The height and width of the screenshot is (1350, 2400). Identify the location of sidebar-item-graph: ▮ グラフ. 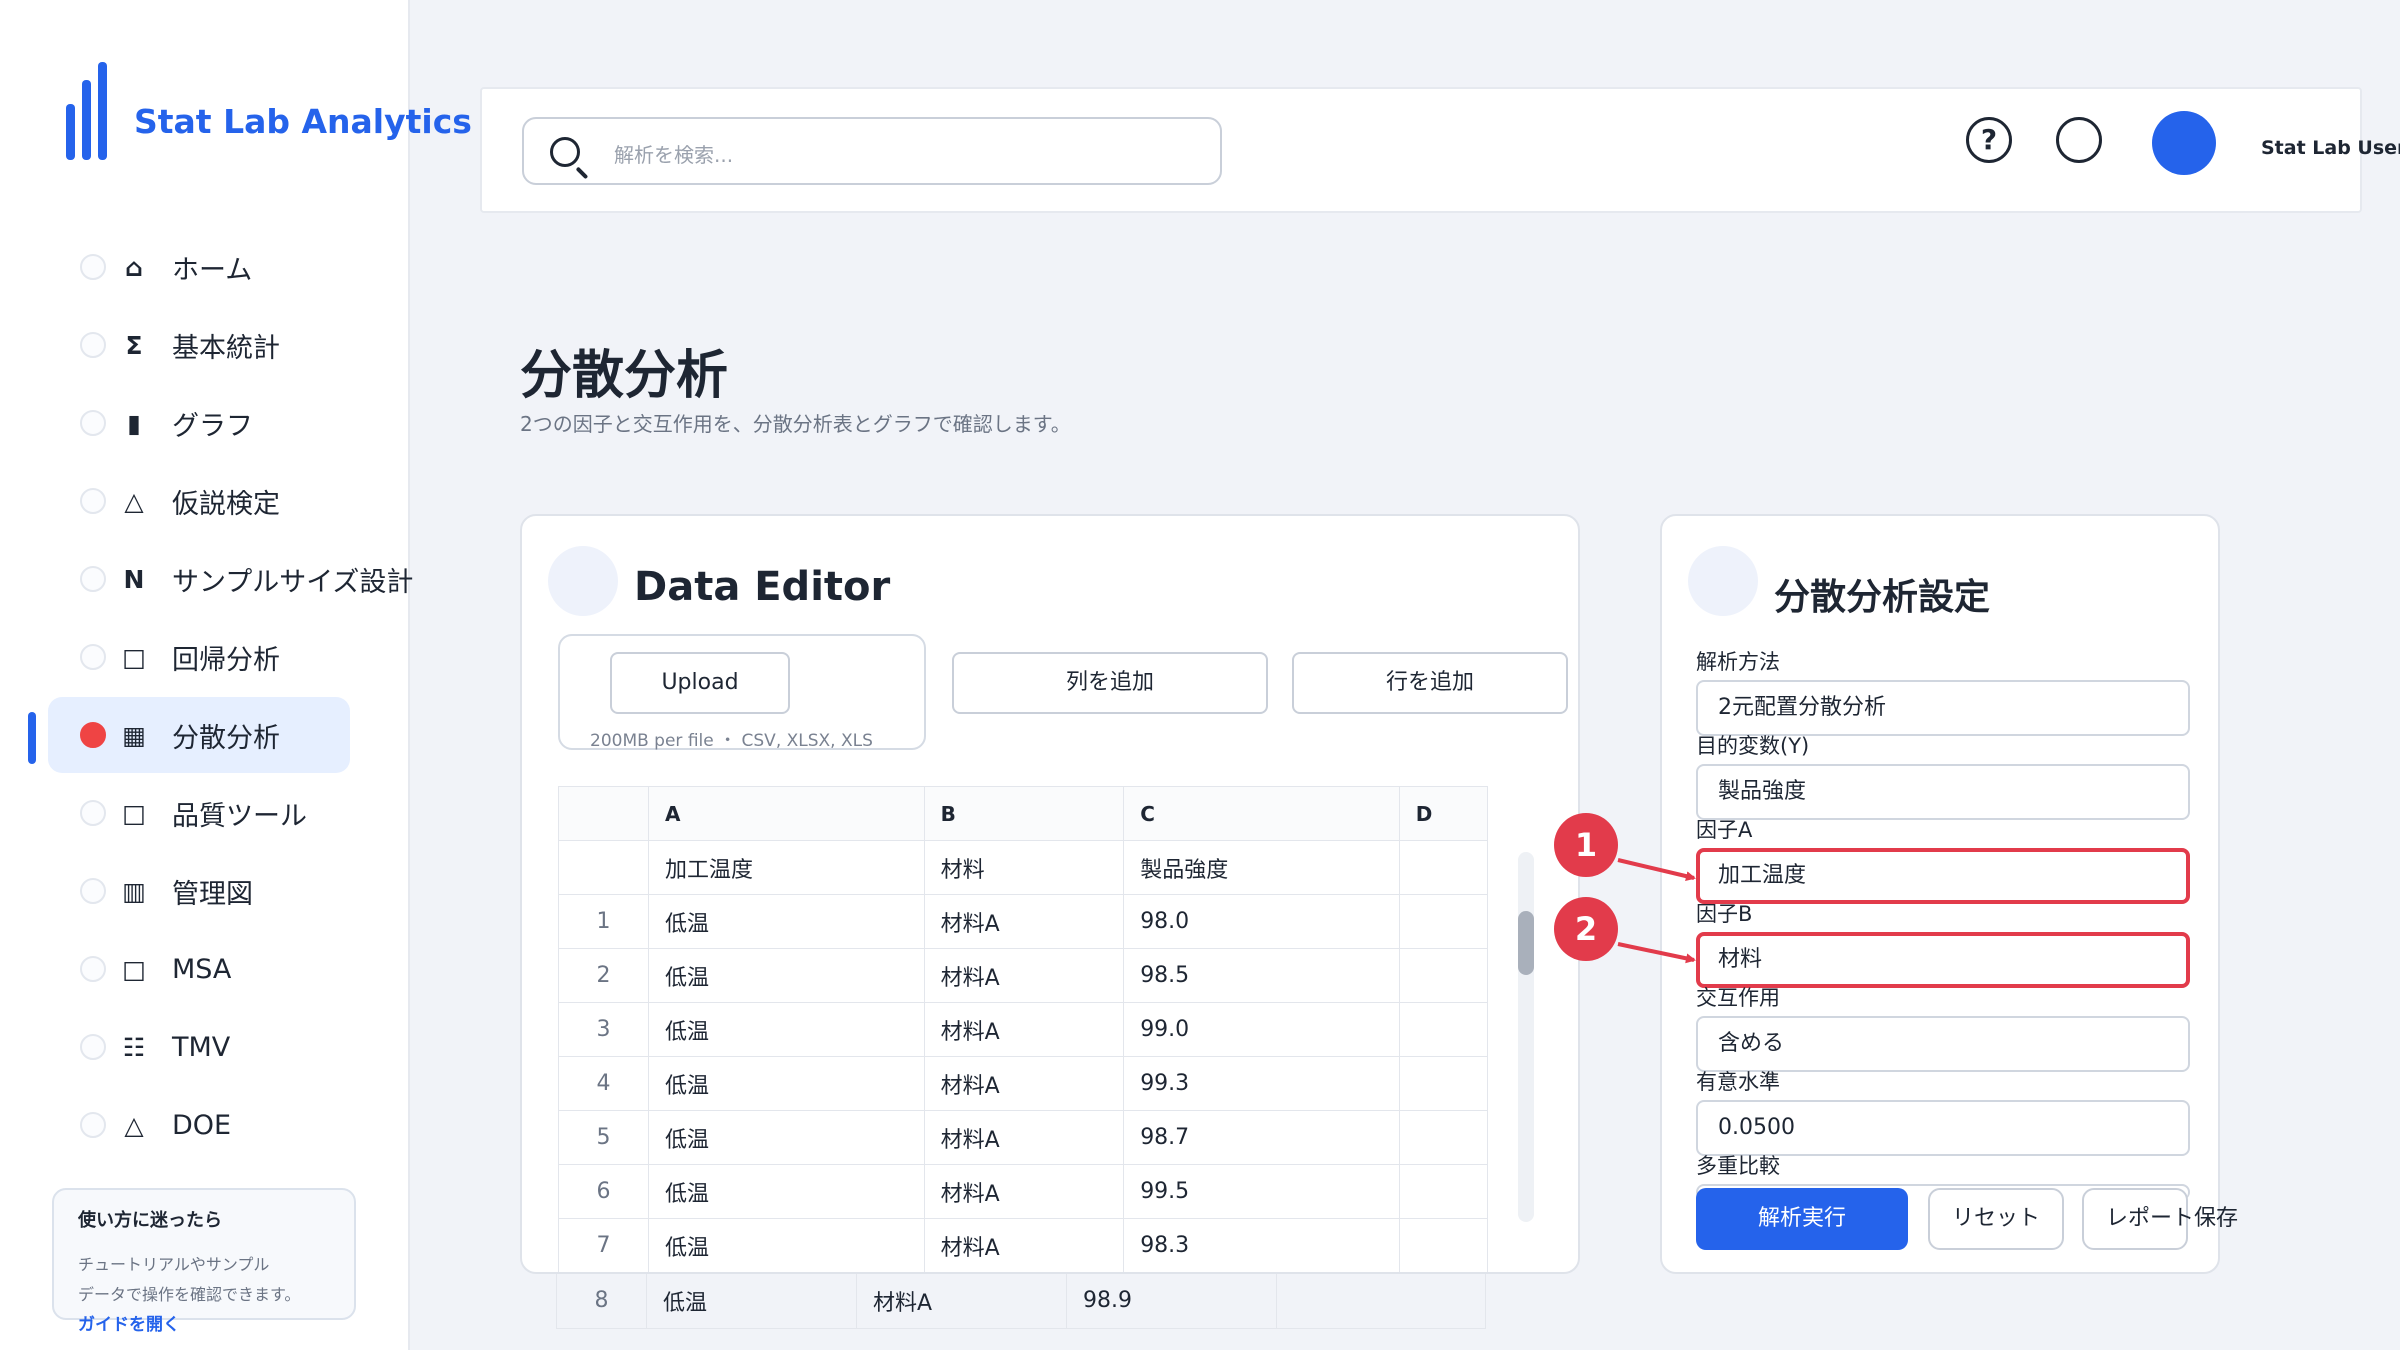
(205, 423).